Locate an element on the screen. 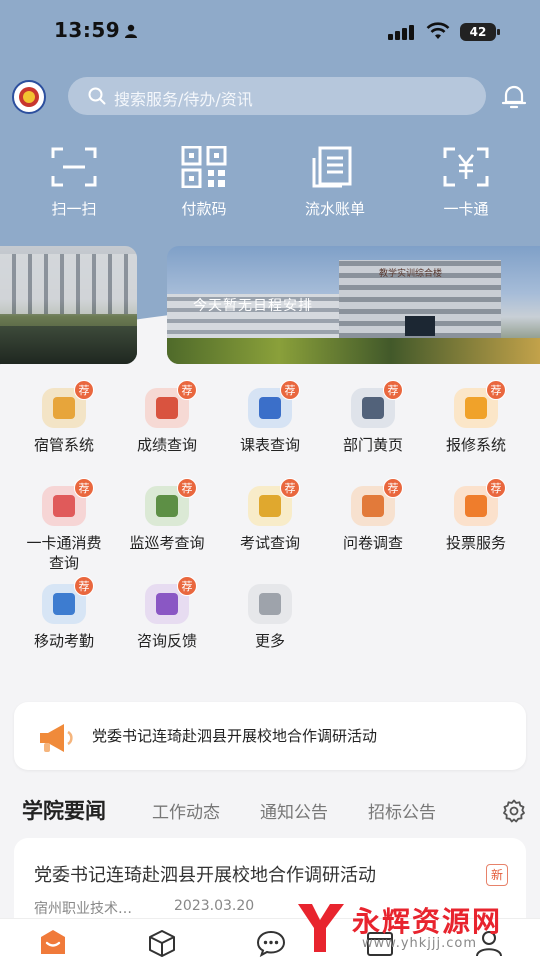  home-icon is located at coordinates (53, 942).